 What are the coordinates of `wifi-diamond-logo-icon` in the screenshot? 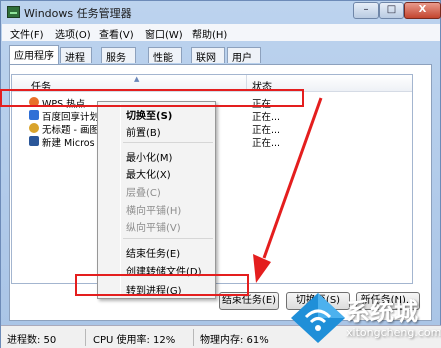 It's located at (318, 318).